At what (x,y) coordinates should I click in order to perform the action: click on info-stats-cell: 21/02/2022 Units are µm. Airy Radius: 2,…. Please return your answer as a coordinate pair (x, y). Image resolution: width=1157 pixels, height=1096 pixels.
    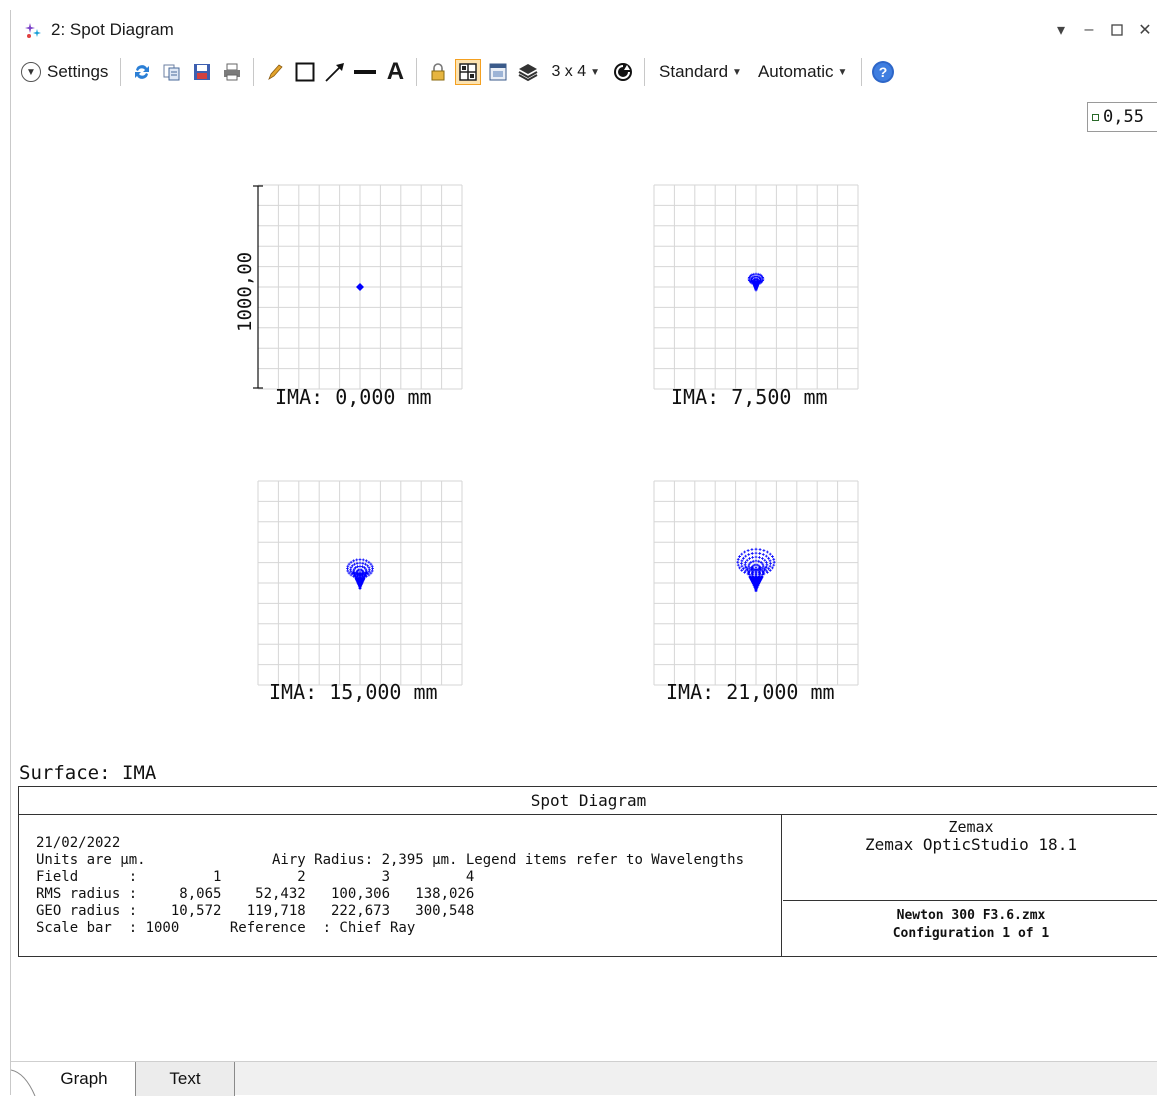
    Looking at the image, I should click on (400, 885).